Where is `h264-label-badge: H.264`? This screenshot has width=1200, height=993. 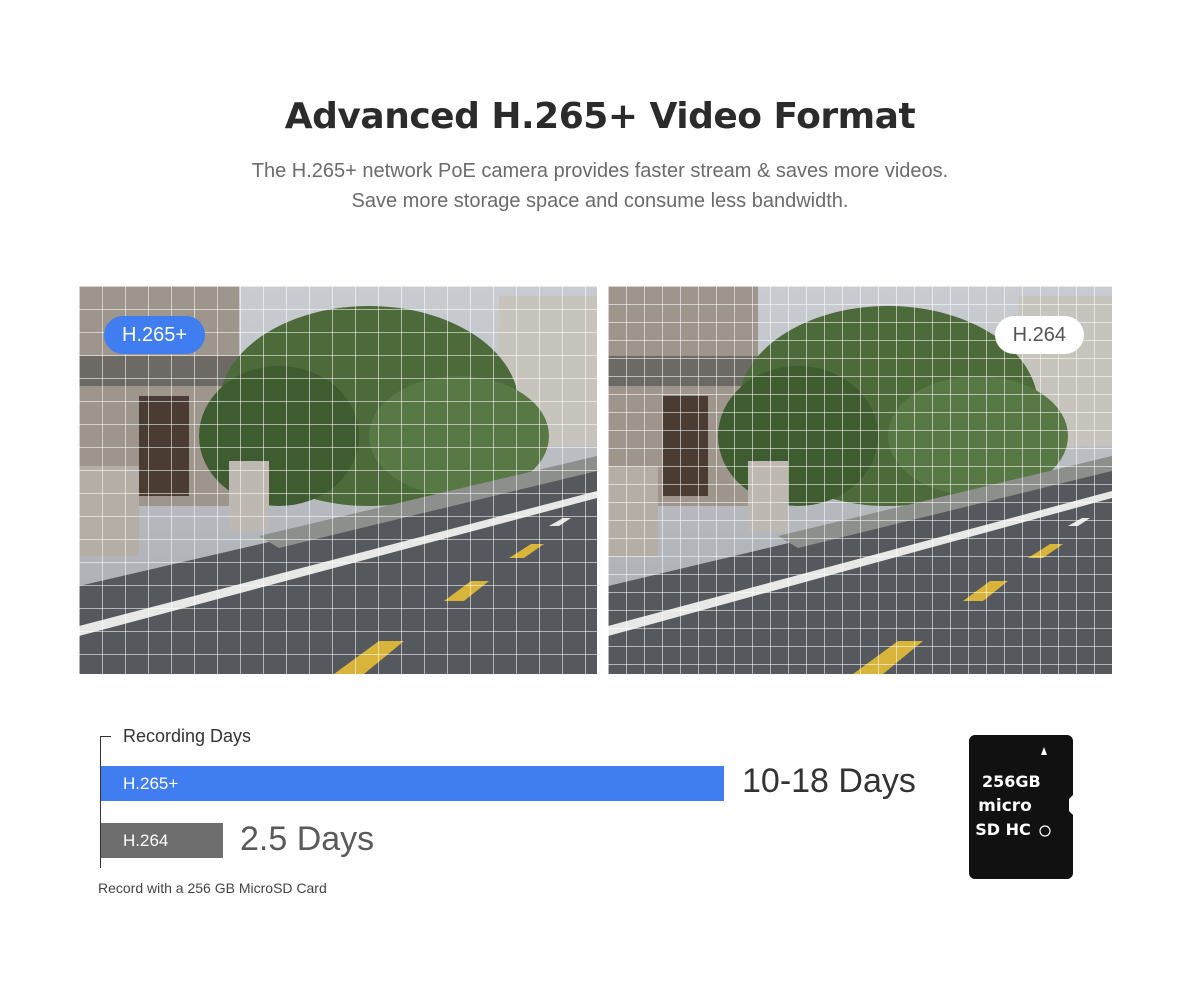 h264-label-badge: H.264 is located at coordinates (1039, 335).